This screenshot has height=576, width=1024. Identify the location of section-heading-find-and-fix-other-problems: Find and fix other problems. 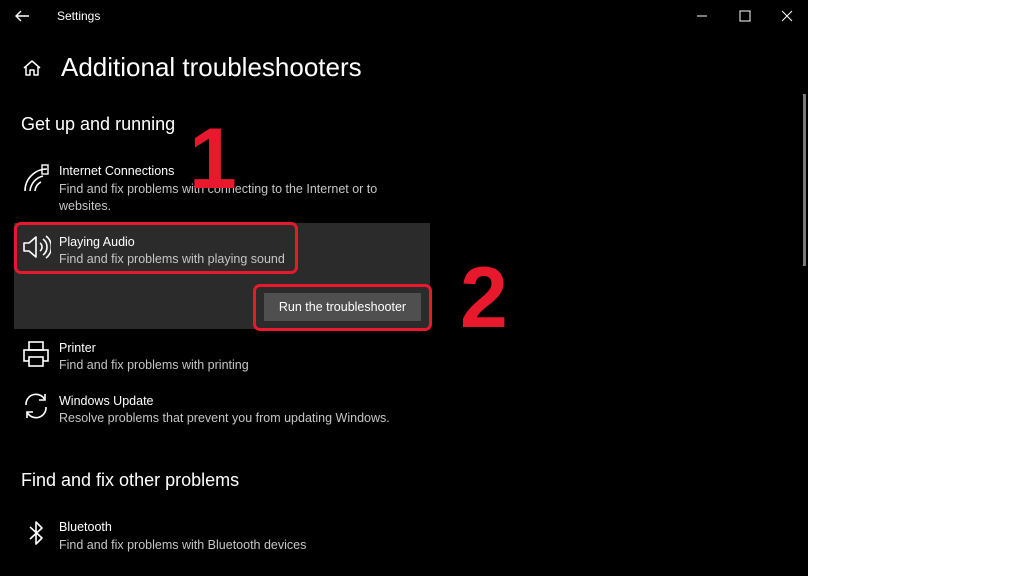
(130, 480).